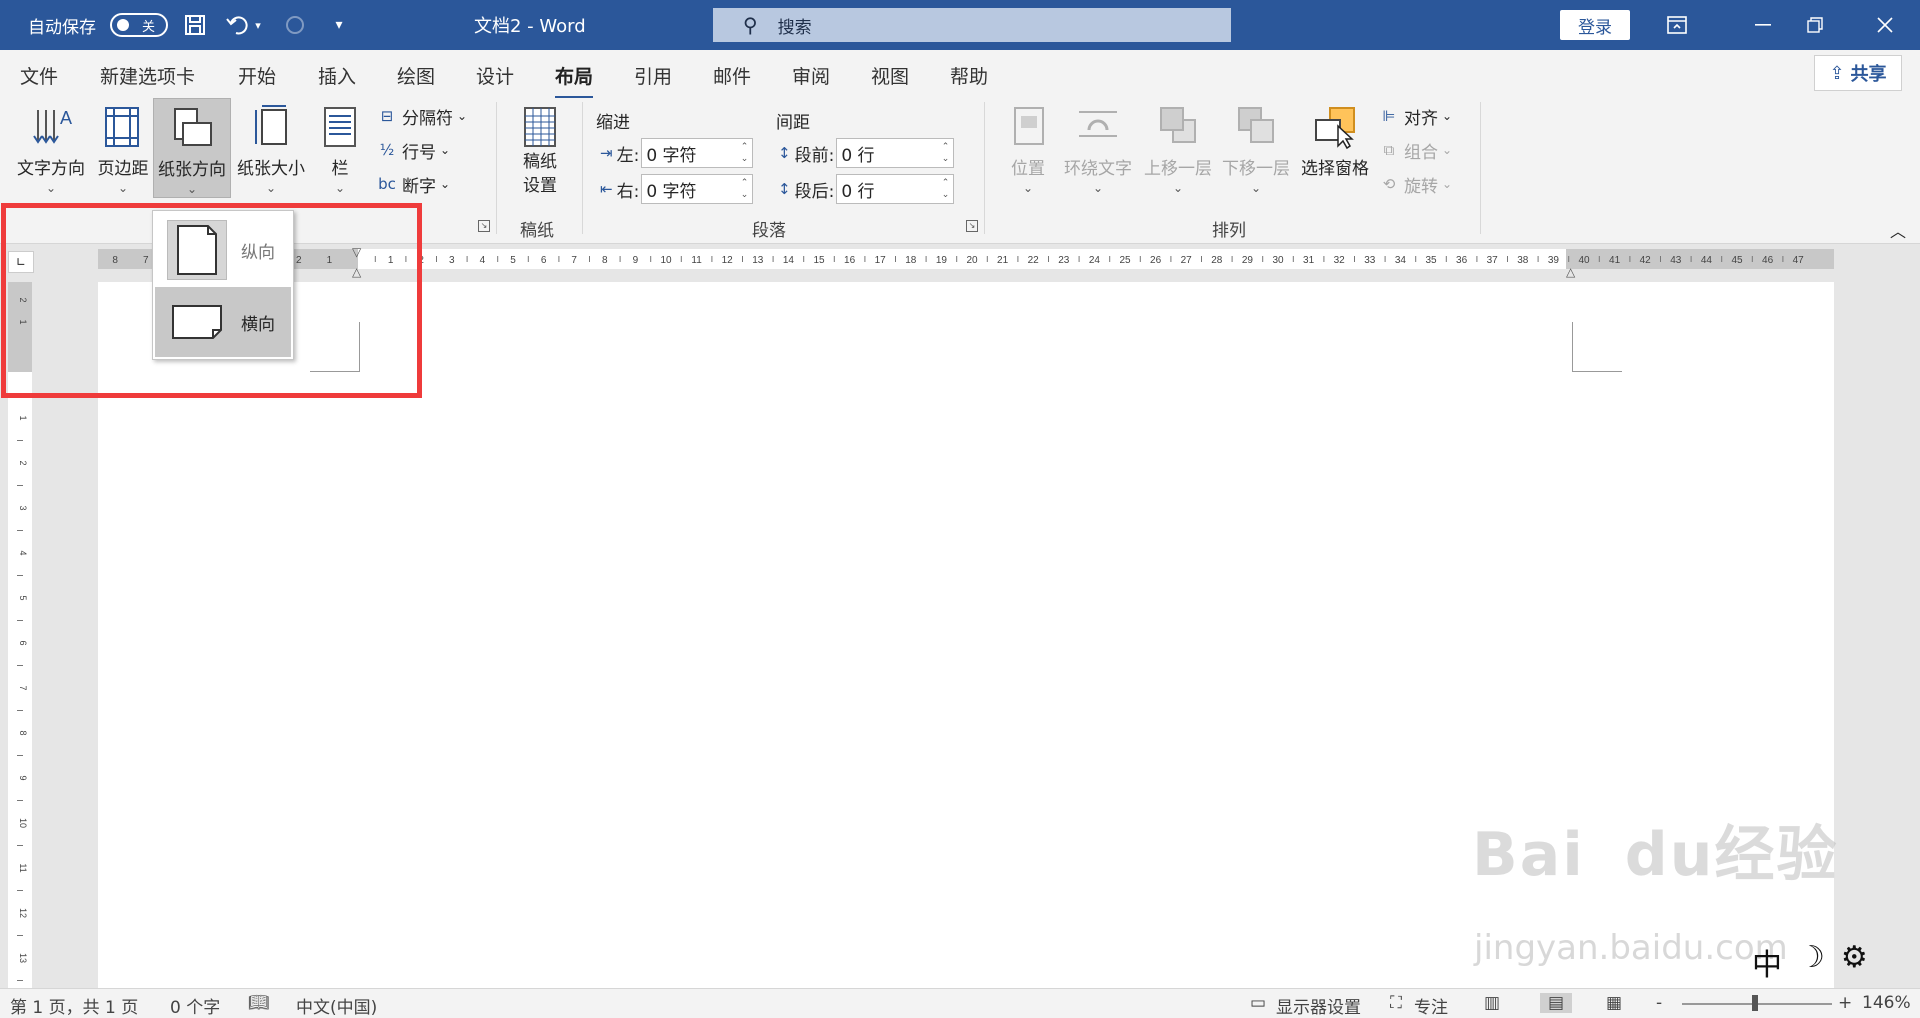 This screenshot has width=1920, height=1018. Describe the element at coordinates (51, 148) in the screenshot. I see `text-direction-button: A 文字方向 ⌄` at that location.